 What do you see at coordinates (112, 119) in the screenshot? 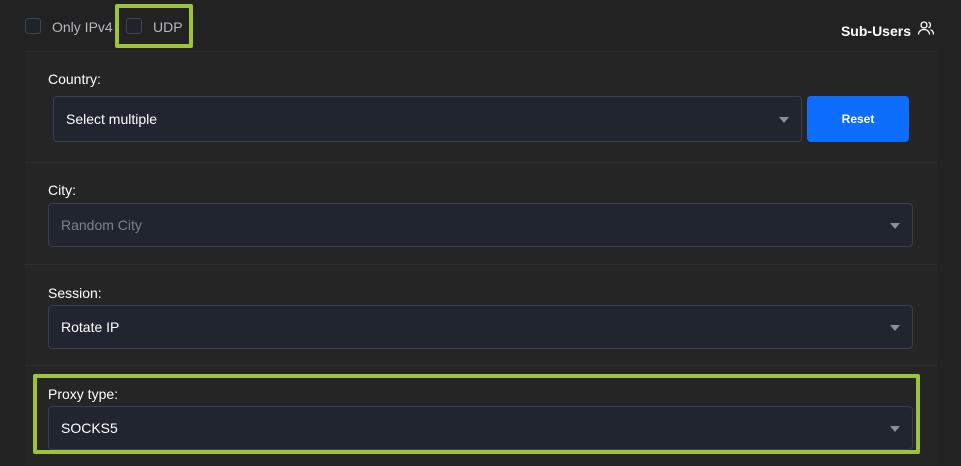
I see `country-select-value: Select multiple` at bounding box center [112, 119].